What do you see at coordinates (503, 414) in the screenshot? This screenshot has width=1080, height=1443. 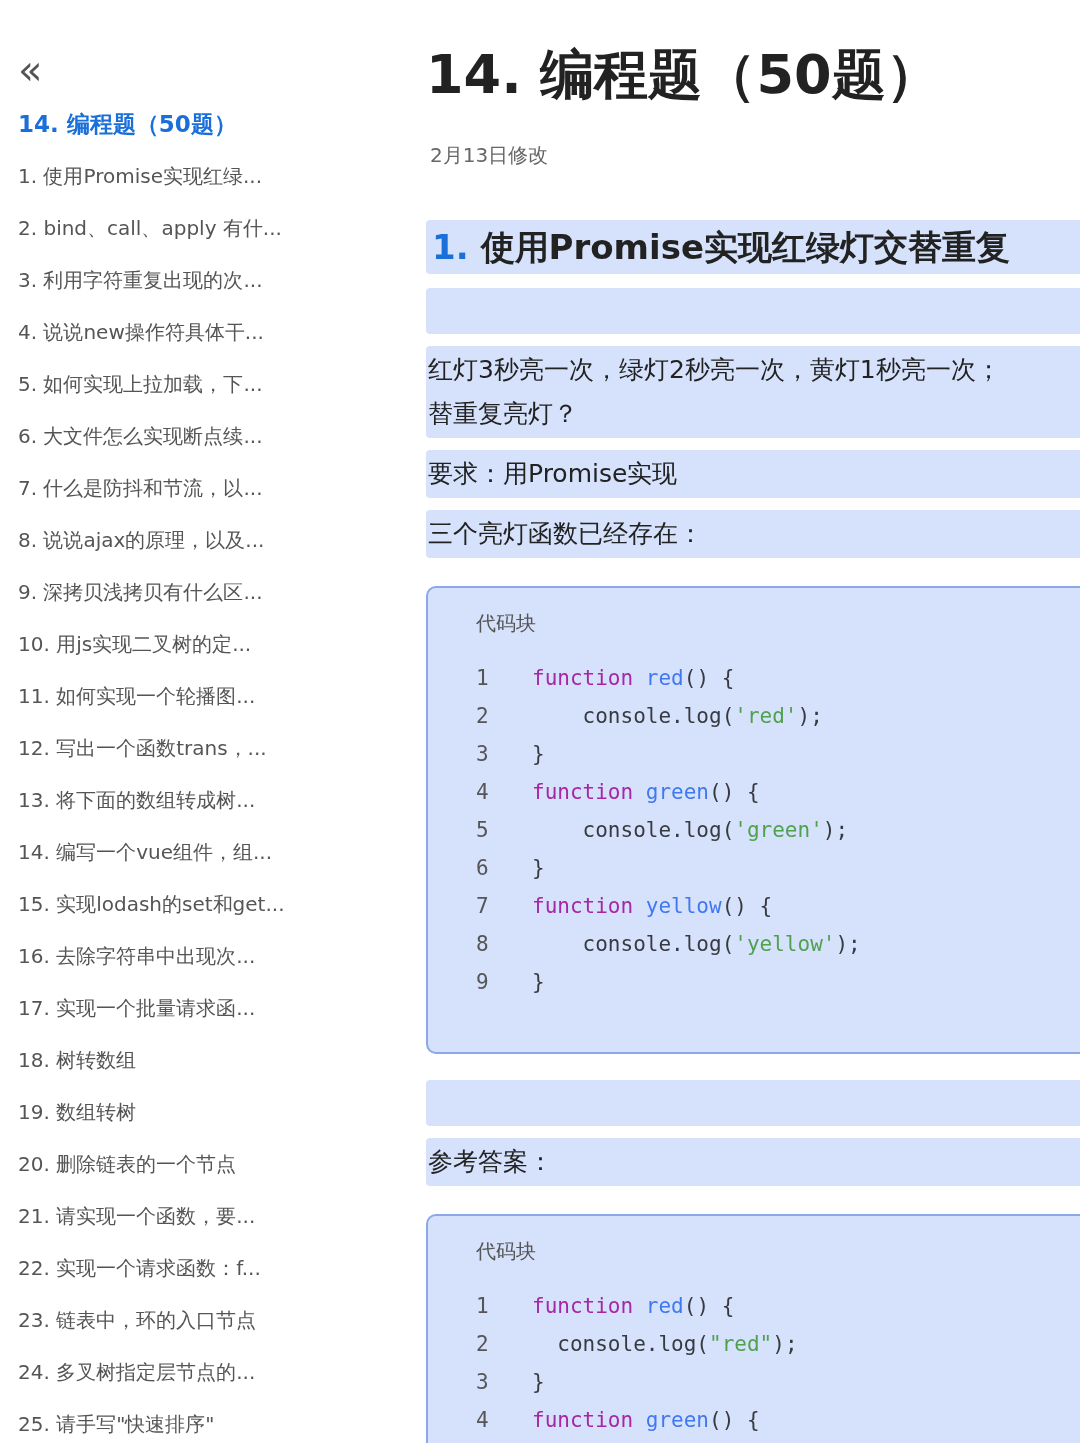 I see `paragraph-line: 替重复亮灯？` at bounding box center [503, 414].